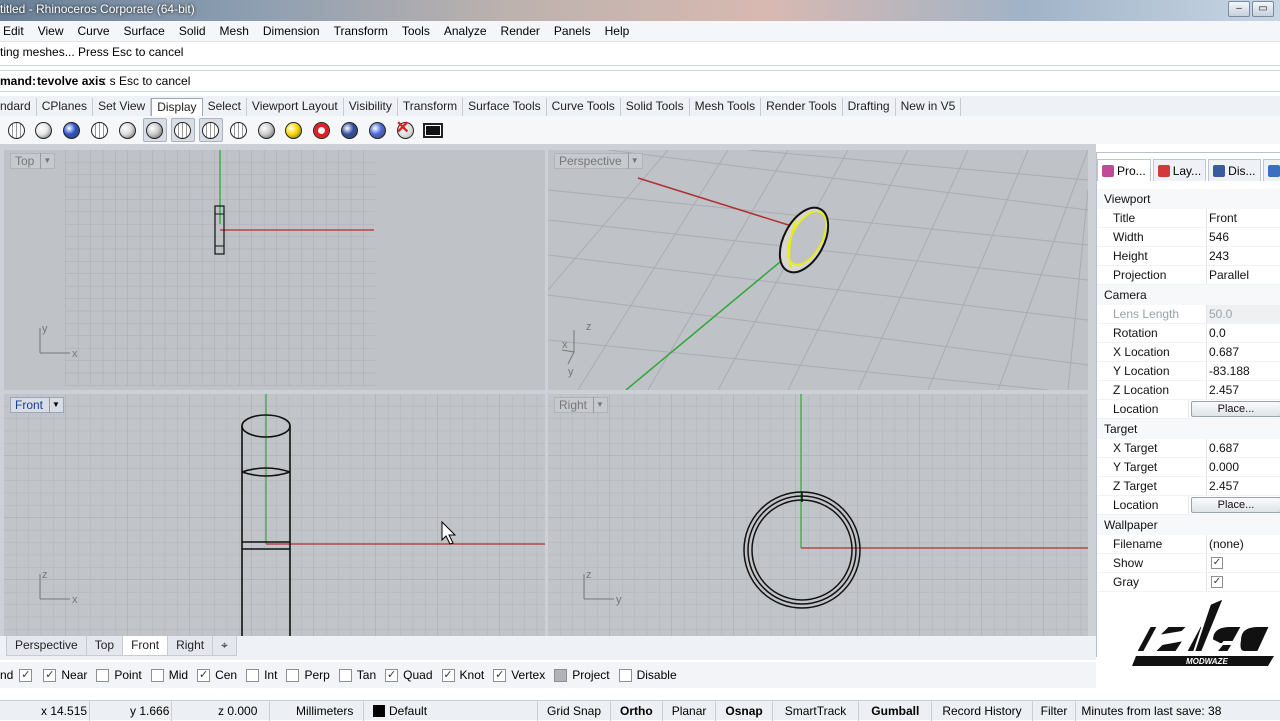 This screenshot has height=721, width=1280. Describe the element at coordinates (65, 107) in the screenshot. I see `tab-cplanes: CPlanes` at that location.